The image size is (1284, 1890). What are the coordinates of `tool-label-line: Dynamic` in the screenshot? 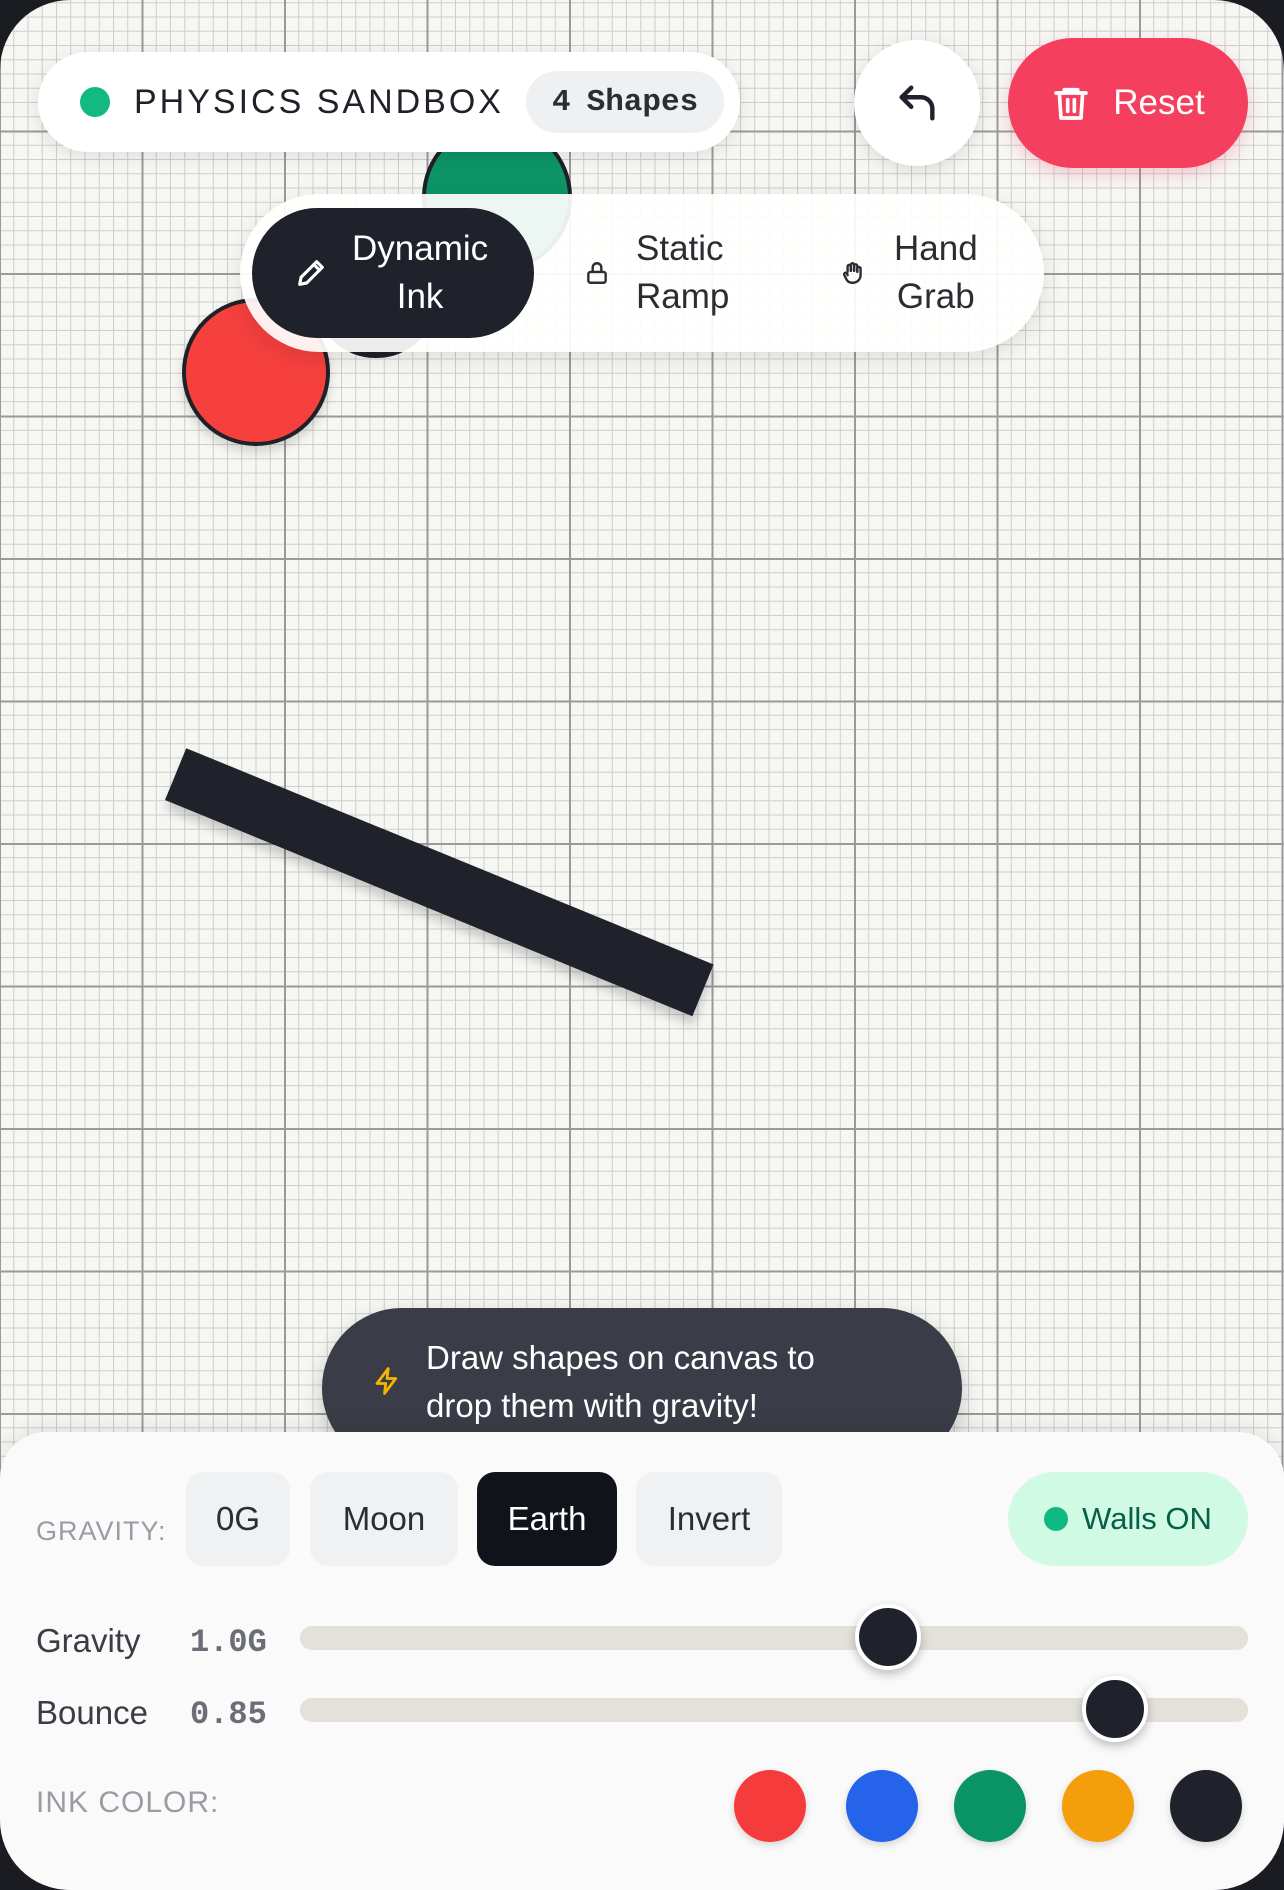 It's located at (420, 248).